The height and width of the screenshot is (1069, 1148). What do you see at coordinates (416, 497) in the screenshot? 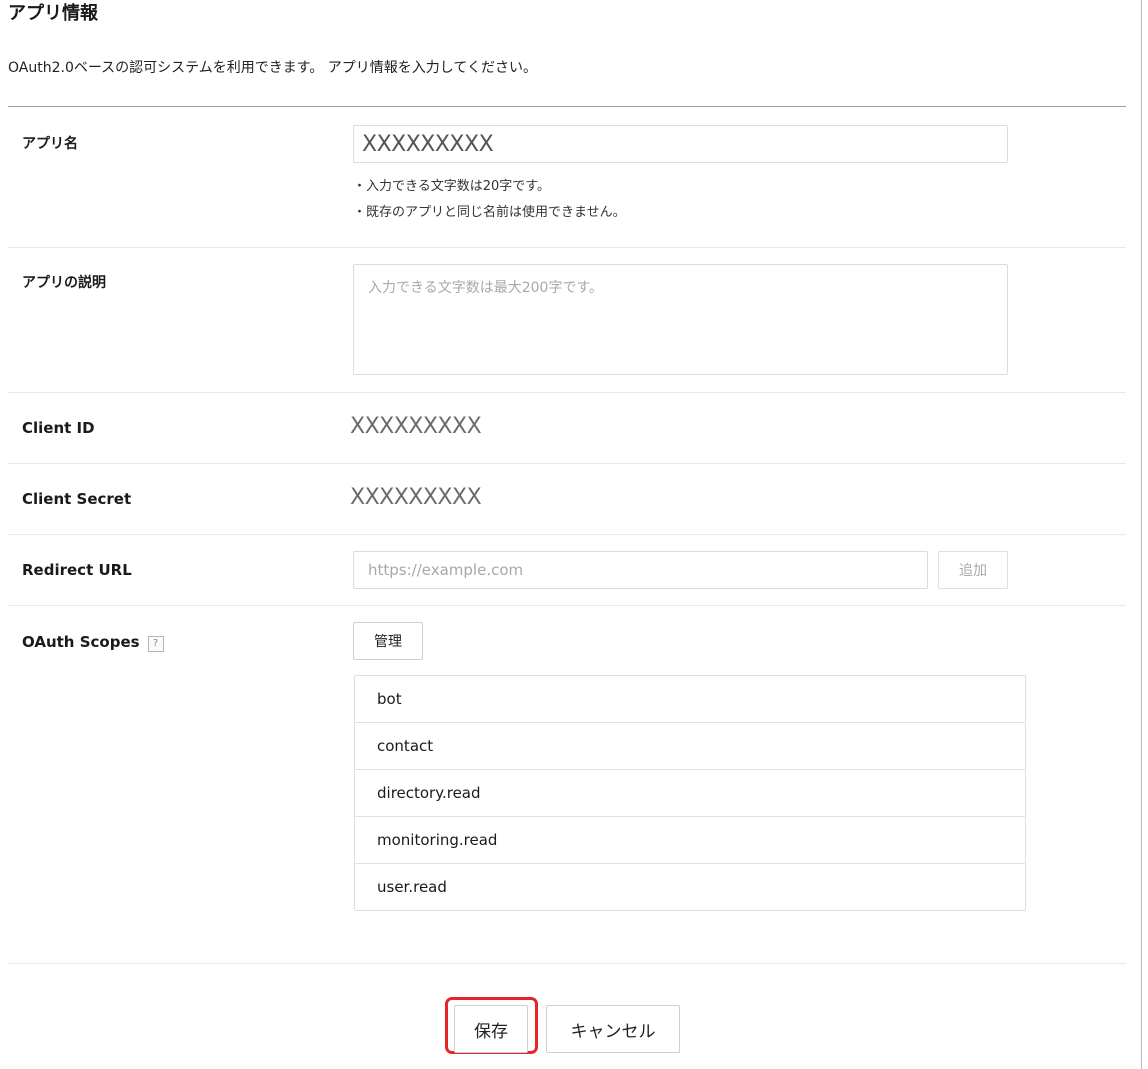
I see `client-secret-value: XXXXXXXXX` at bounding box center [416, 497].